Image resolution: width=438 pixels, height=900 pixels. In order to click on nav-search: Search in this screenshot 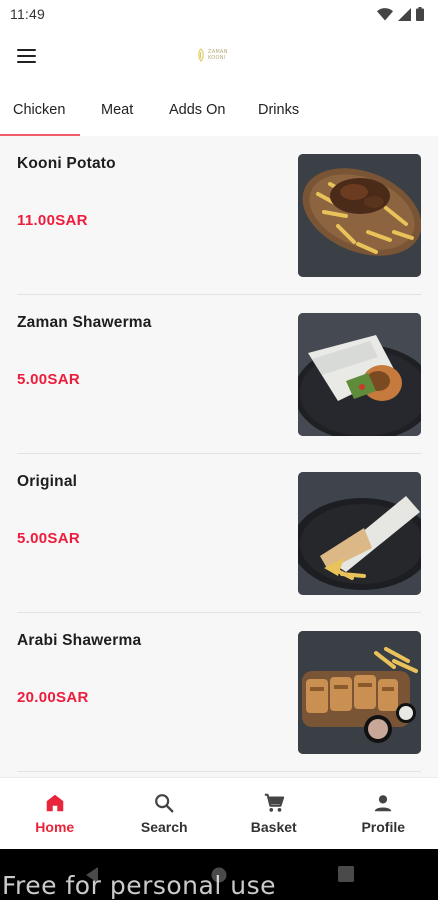, I will do `click(165, 813)`.